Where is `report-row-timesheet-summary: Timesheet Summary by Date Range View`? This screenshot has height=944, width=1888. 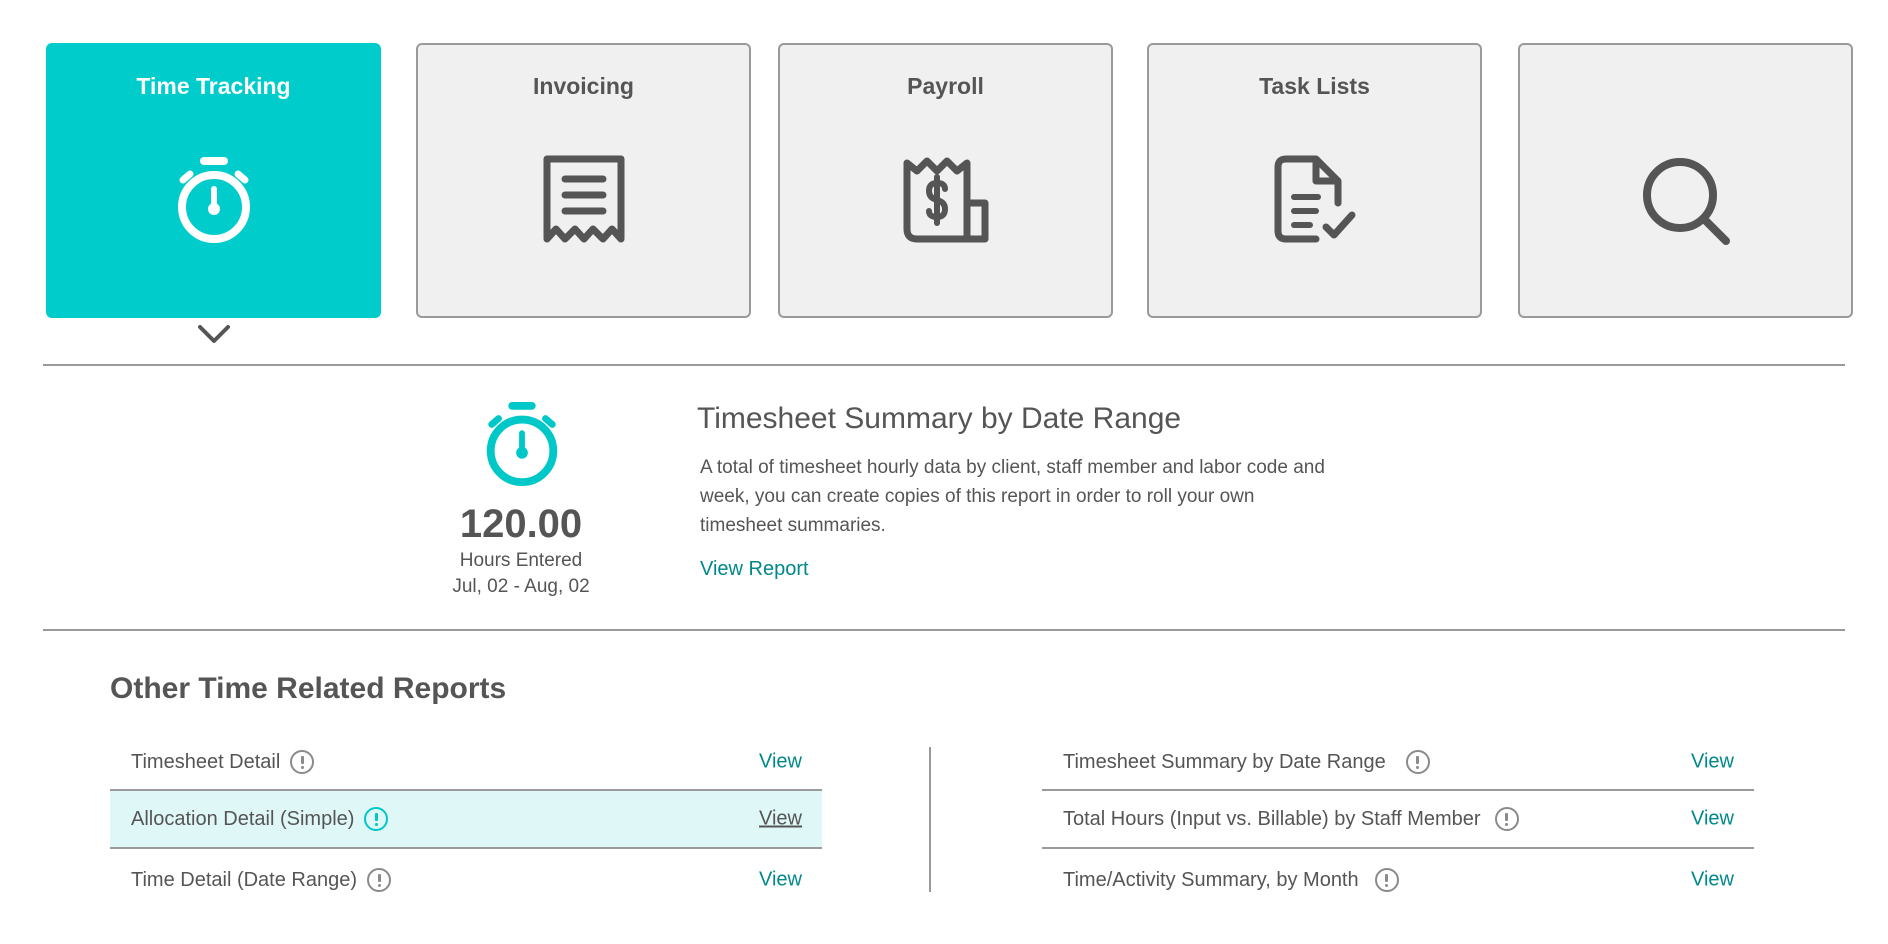 report-row-timesheet-summary: Timesheet Summary by Date Range View is located at coordinates (1398, 762).